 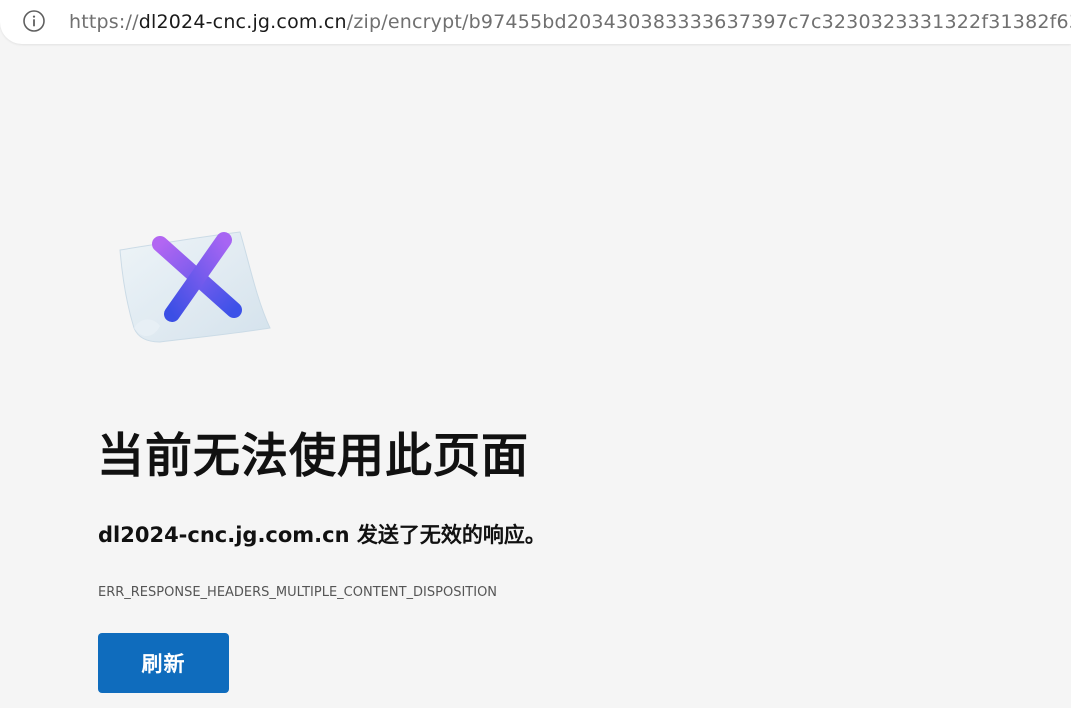 I want to click on info-icon, so click(x=34, y=21).